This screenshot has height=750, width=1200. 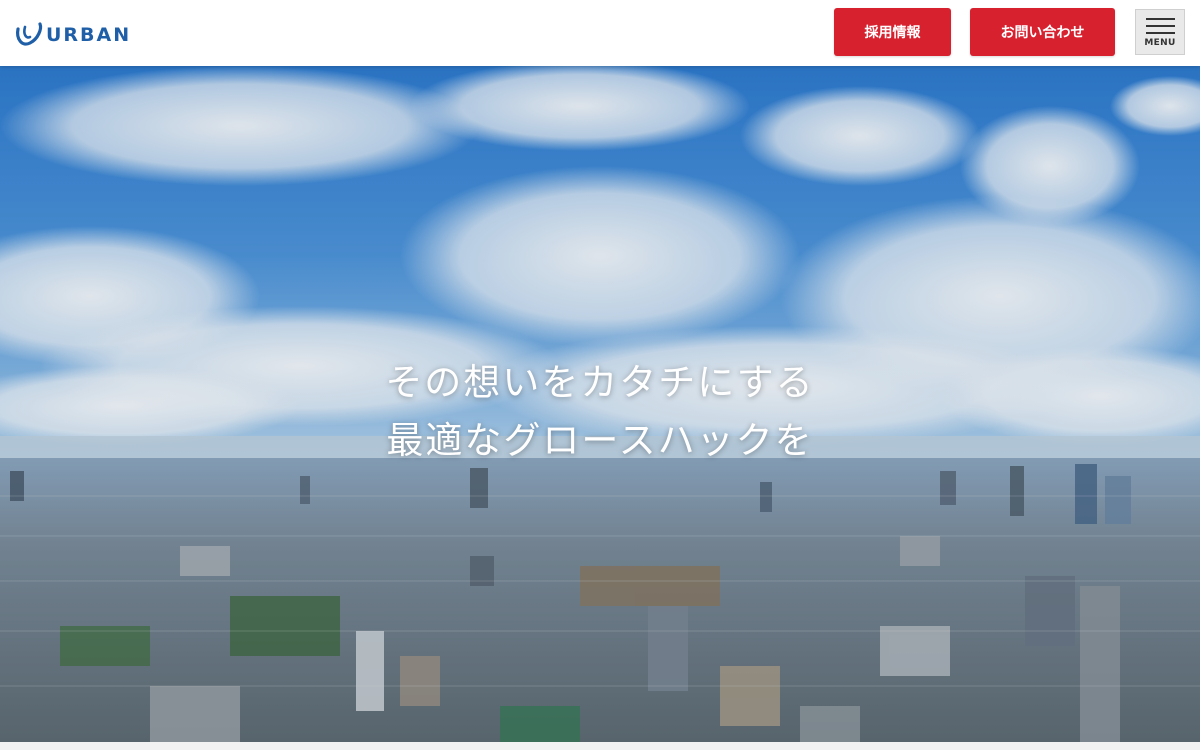 I want to click on logo-link: URBAN, so click(x=72, y=35).